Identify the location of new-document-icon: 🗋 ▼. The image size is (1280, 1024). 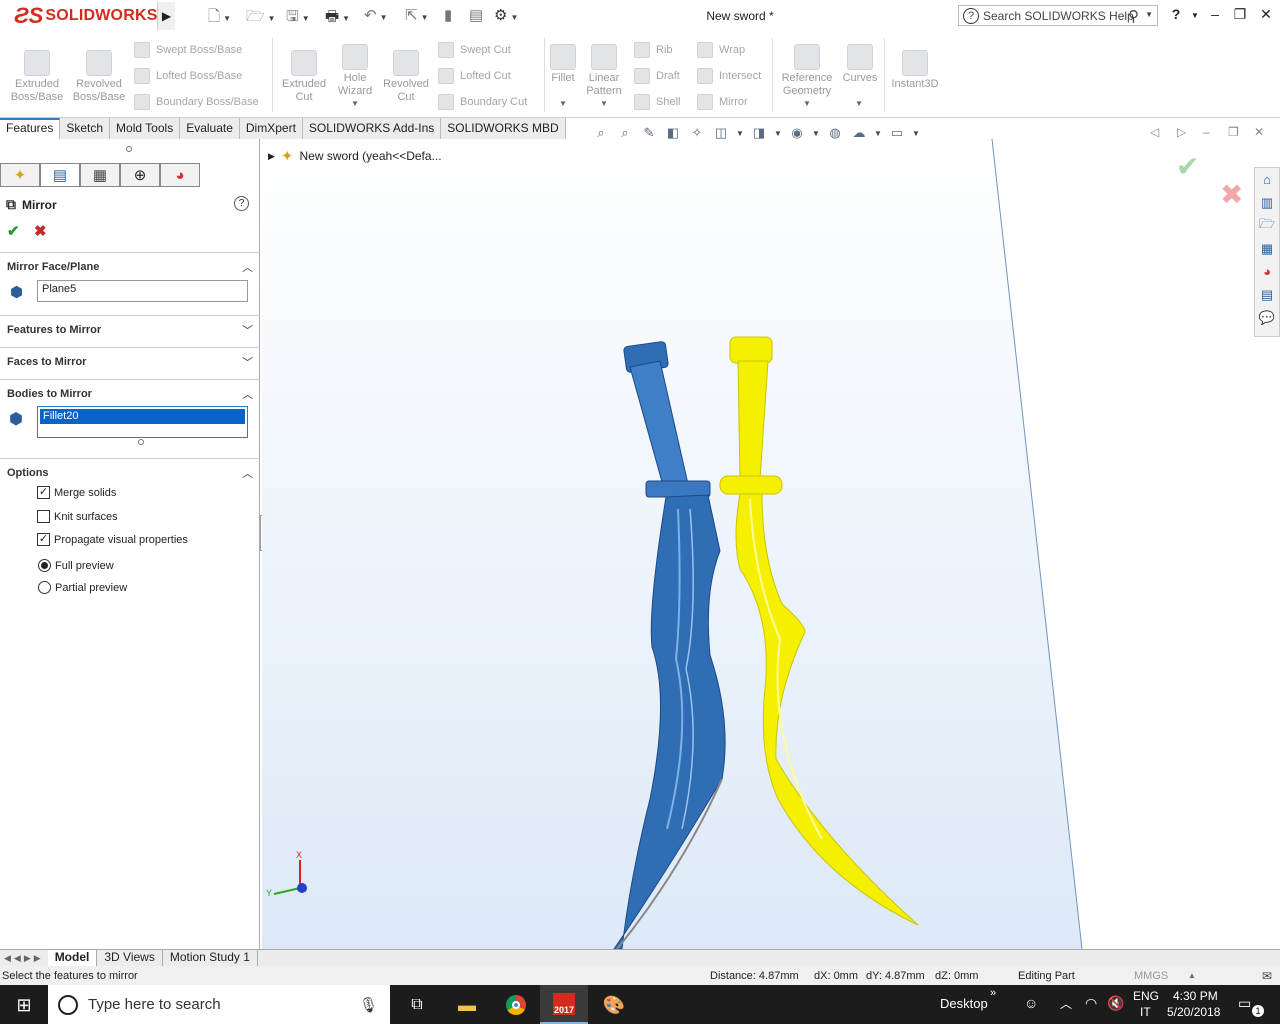
(219, 18).